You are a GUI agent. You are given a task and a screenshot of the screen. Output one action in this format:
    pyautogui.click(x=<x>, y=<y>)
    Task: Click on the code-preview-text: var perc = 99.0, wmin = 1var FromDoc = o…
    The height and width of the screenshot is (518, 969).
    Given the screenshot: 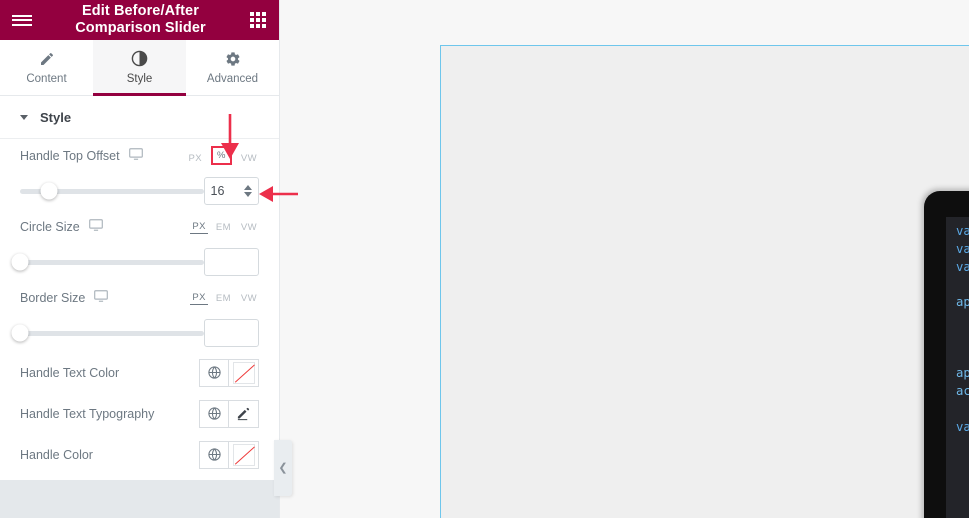 What is the action you would take?
    pyautogui.click(x=962, y=329)
    